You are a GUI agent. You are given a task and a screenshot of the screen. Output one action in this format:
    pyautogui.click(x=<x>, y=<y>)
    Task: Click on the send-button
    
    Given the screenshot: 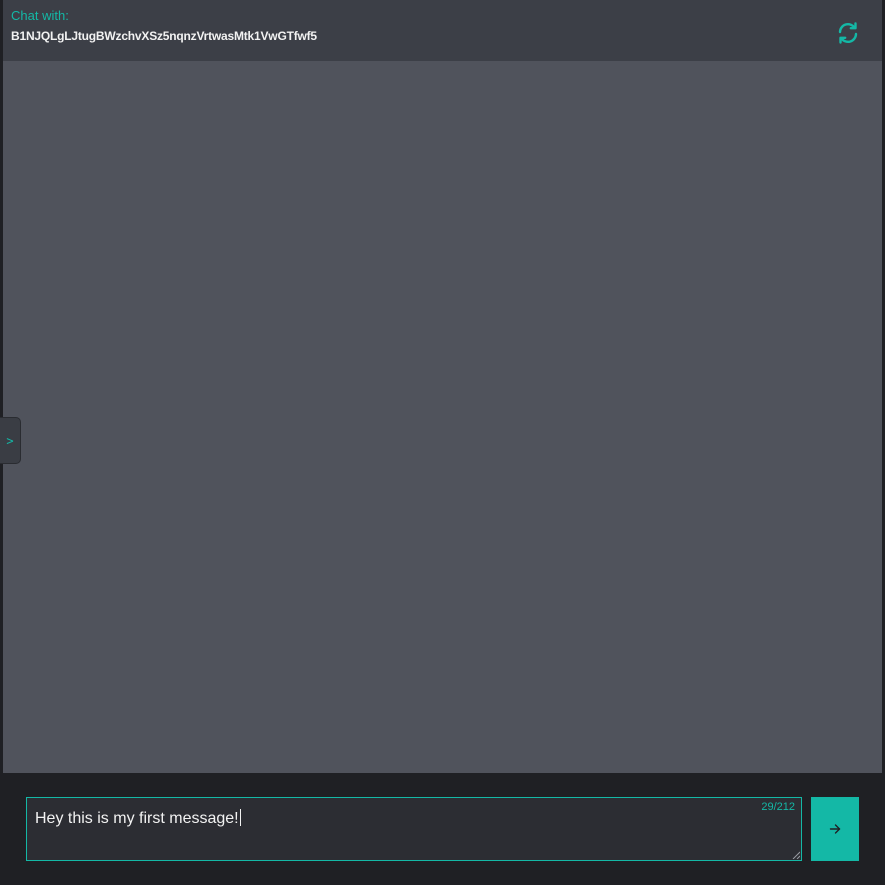 What is the action you would take?
    pyautogui.click(x=835, y=829)
    